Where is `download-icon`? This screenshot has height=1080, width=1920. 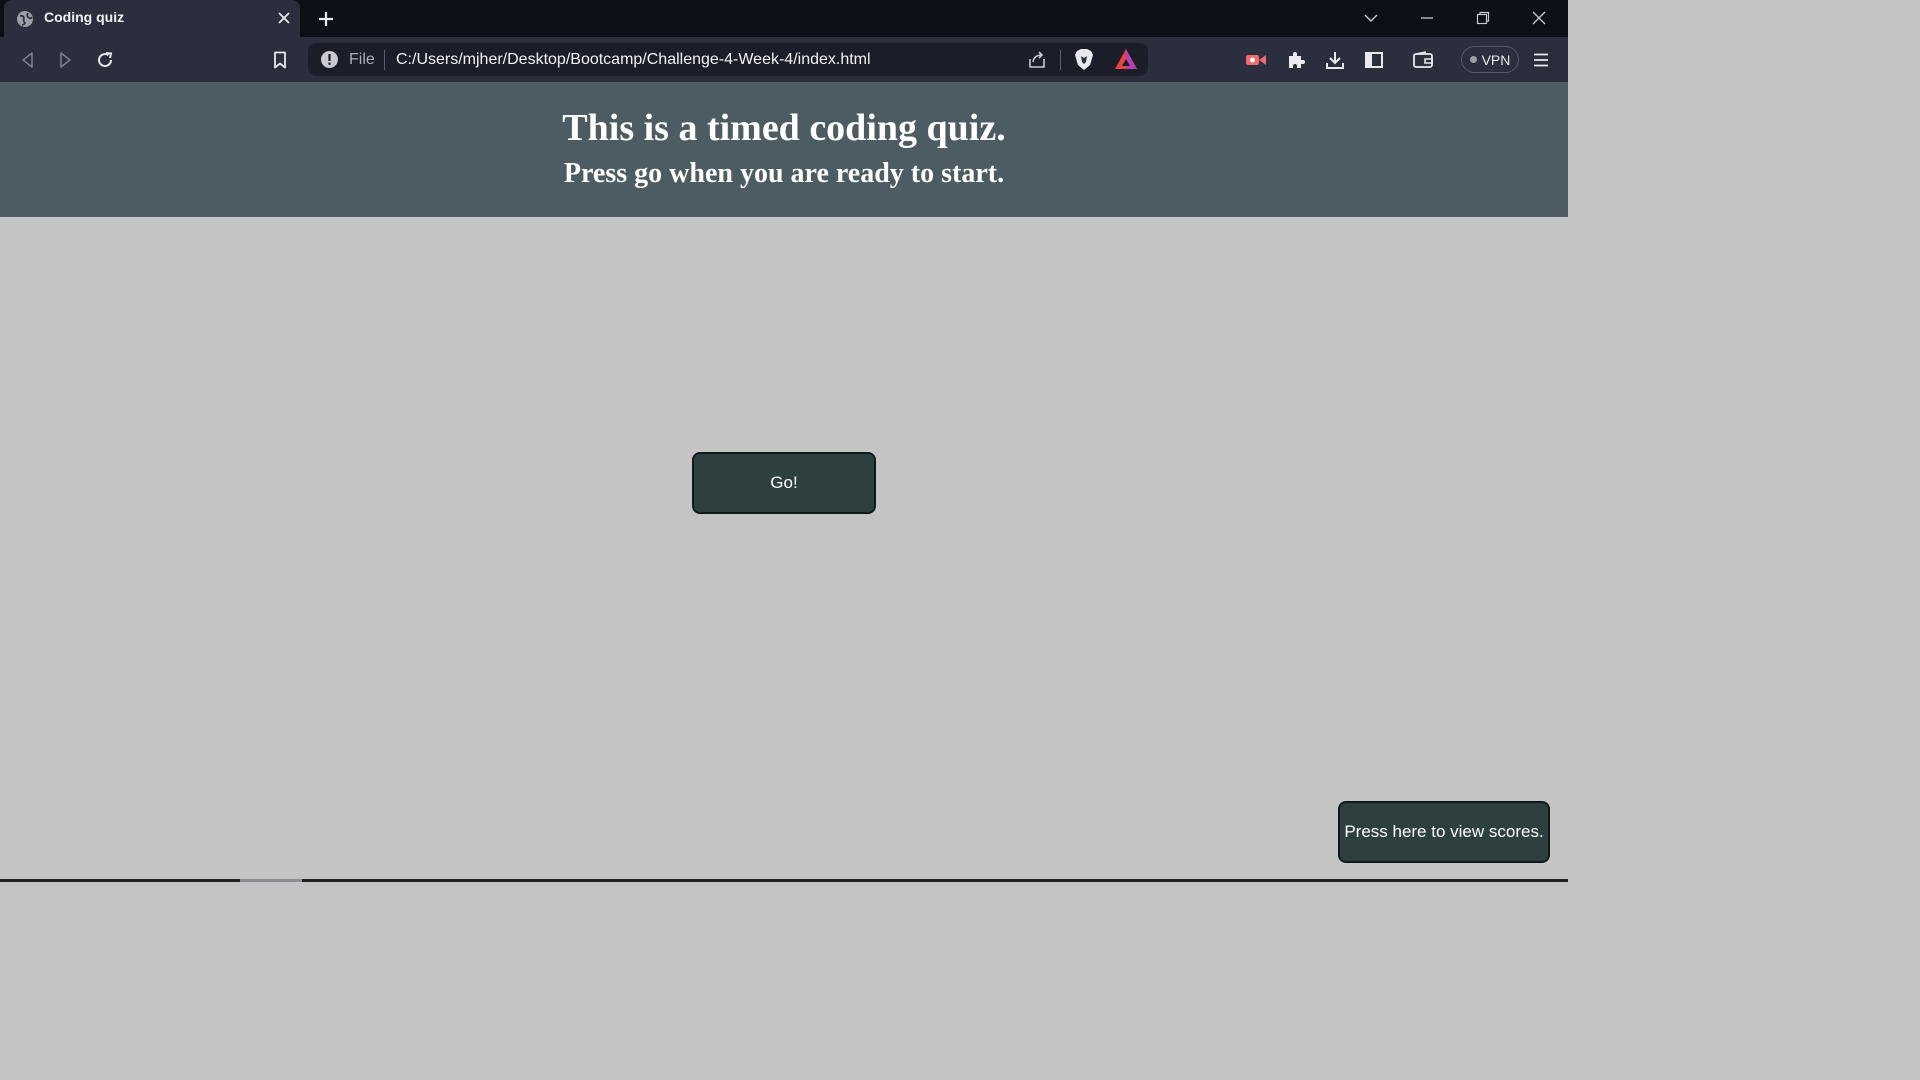
download-icon is located at coordinates (1335, 60).